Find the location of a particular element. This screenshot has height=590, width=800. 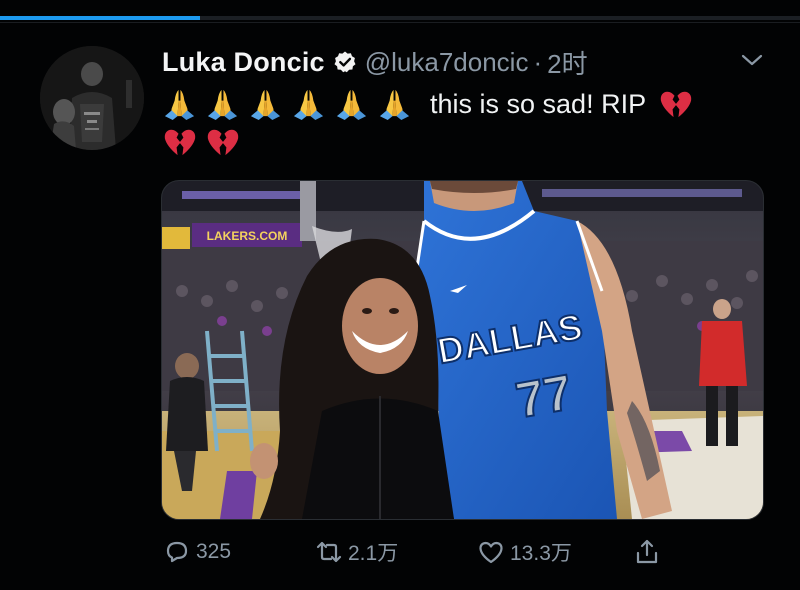

folded-hands-emoji-2-icon is located at coordinates (222, 104).